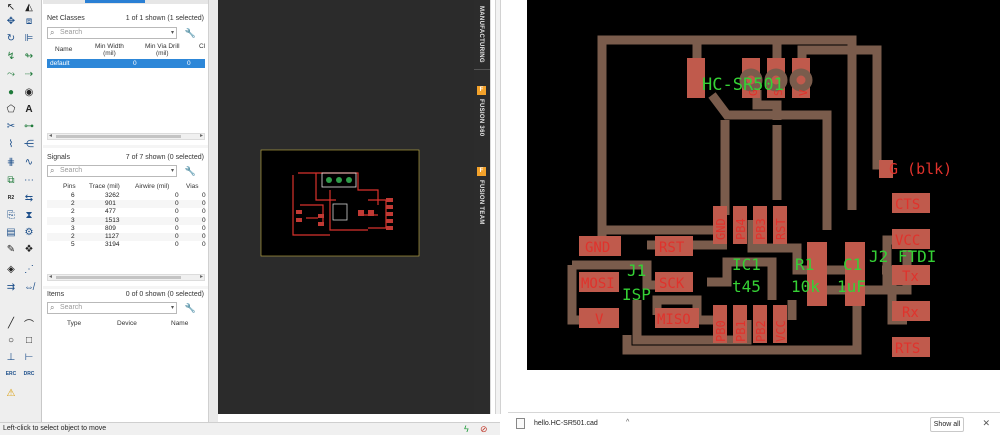 The image size is (1000, 435). I want to click on pad-icon: ⊢, so click(29, 357).